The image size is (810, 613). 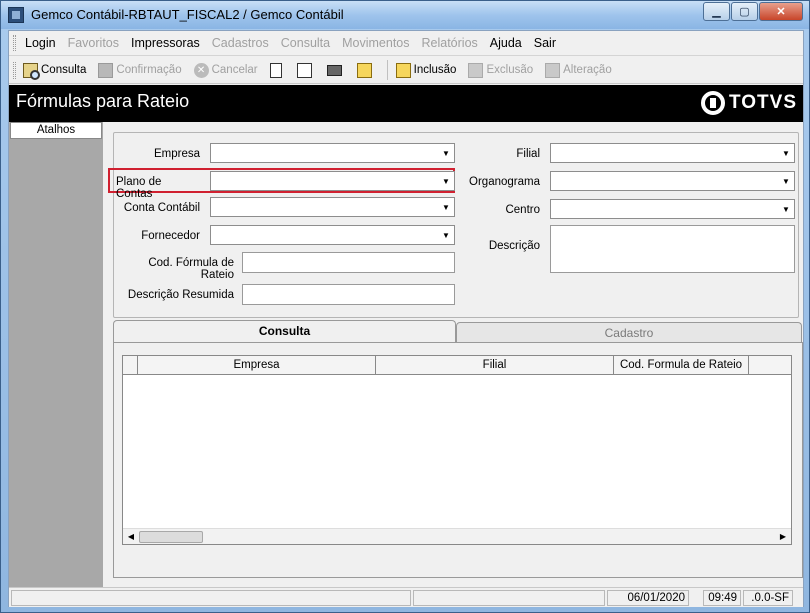 What do you see at coordinates (375, 43) in the screenshot?
I see `menu-movimentos: Movimentos` at bounding box center [375, 43].